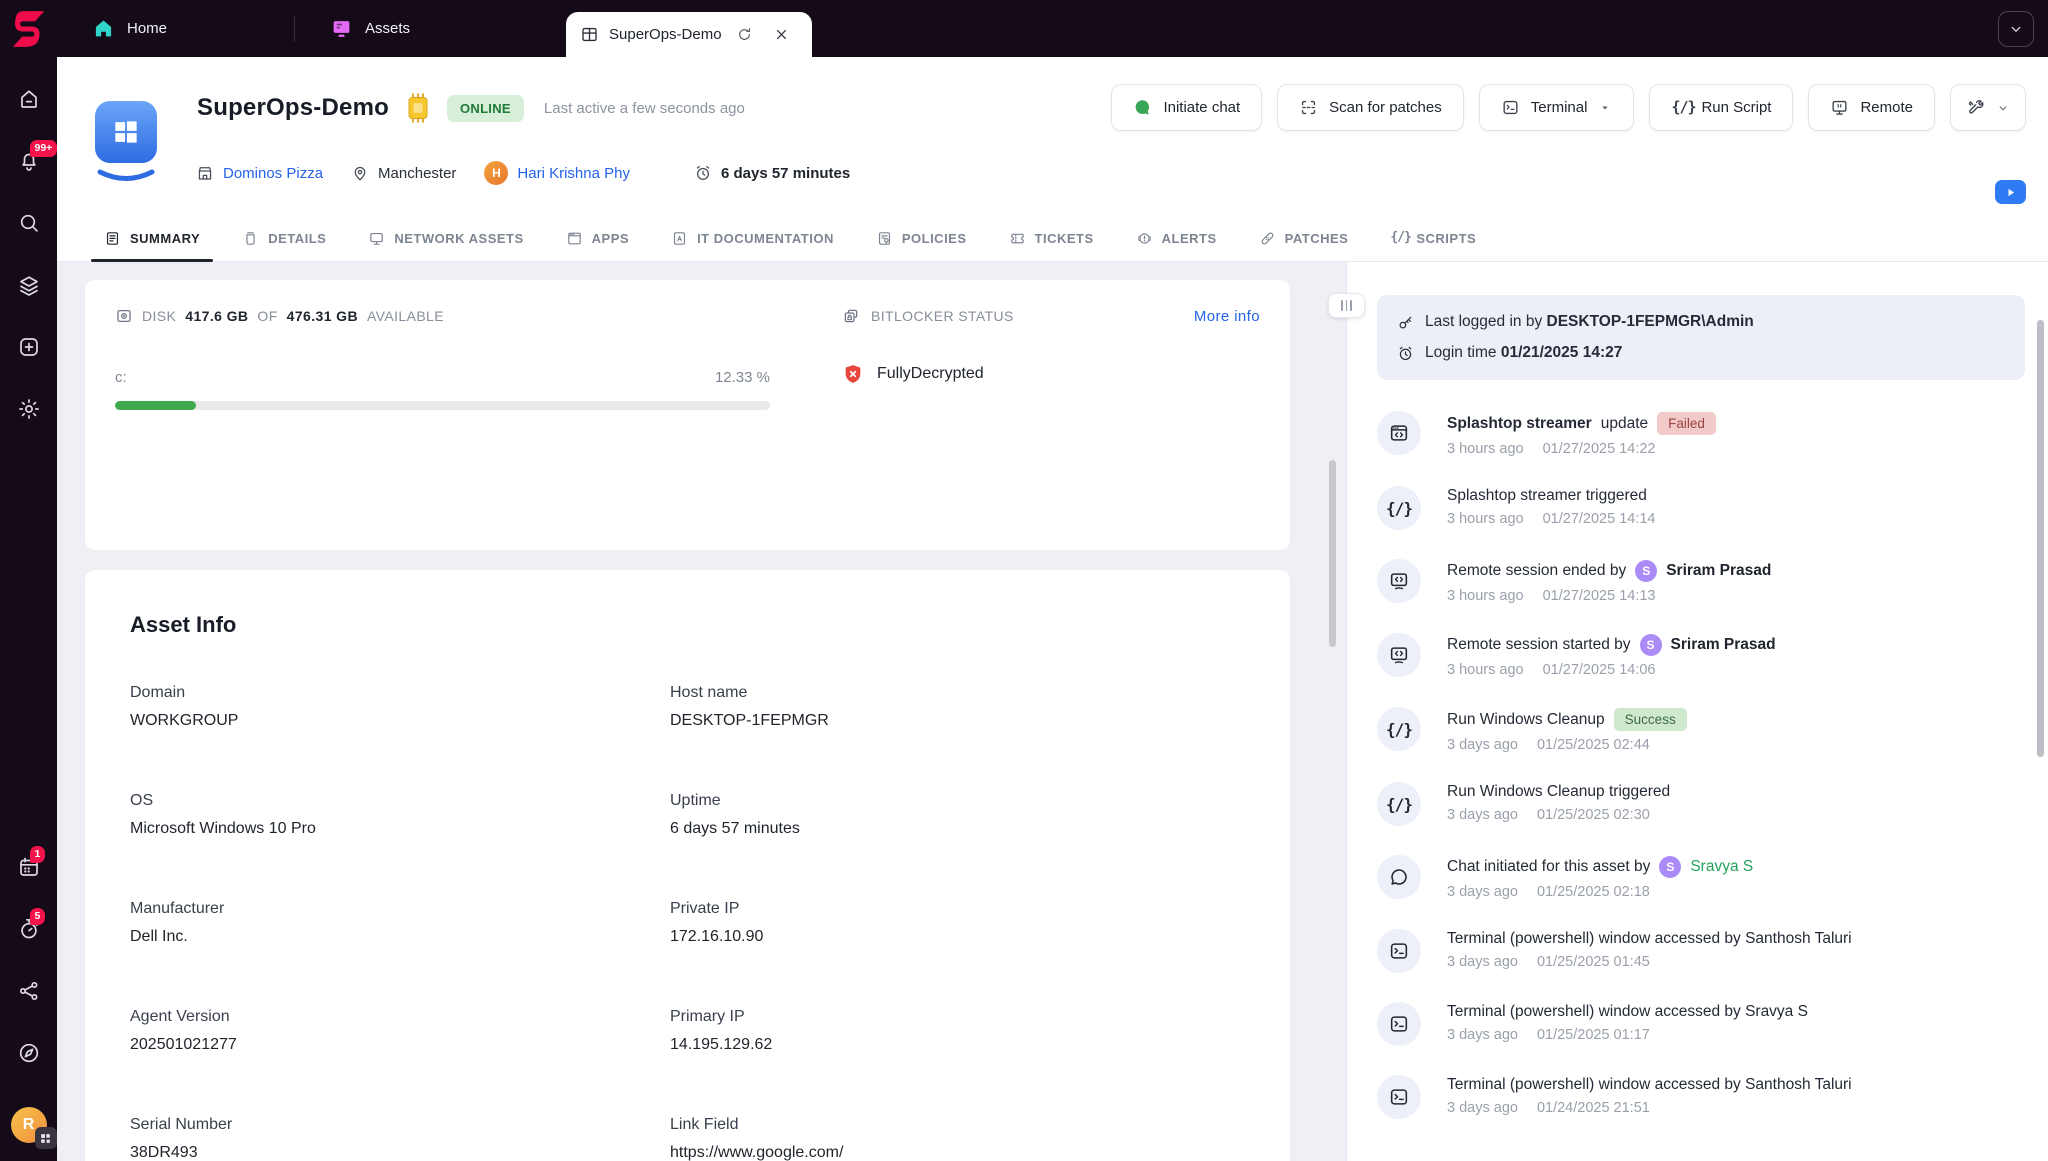 The height and width of the screenshot is (1161, 2048). I want to click on topbar-assets-label: Assets, so click(388, 28).